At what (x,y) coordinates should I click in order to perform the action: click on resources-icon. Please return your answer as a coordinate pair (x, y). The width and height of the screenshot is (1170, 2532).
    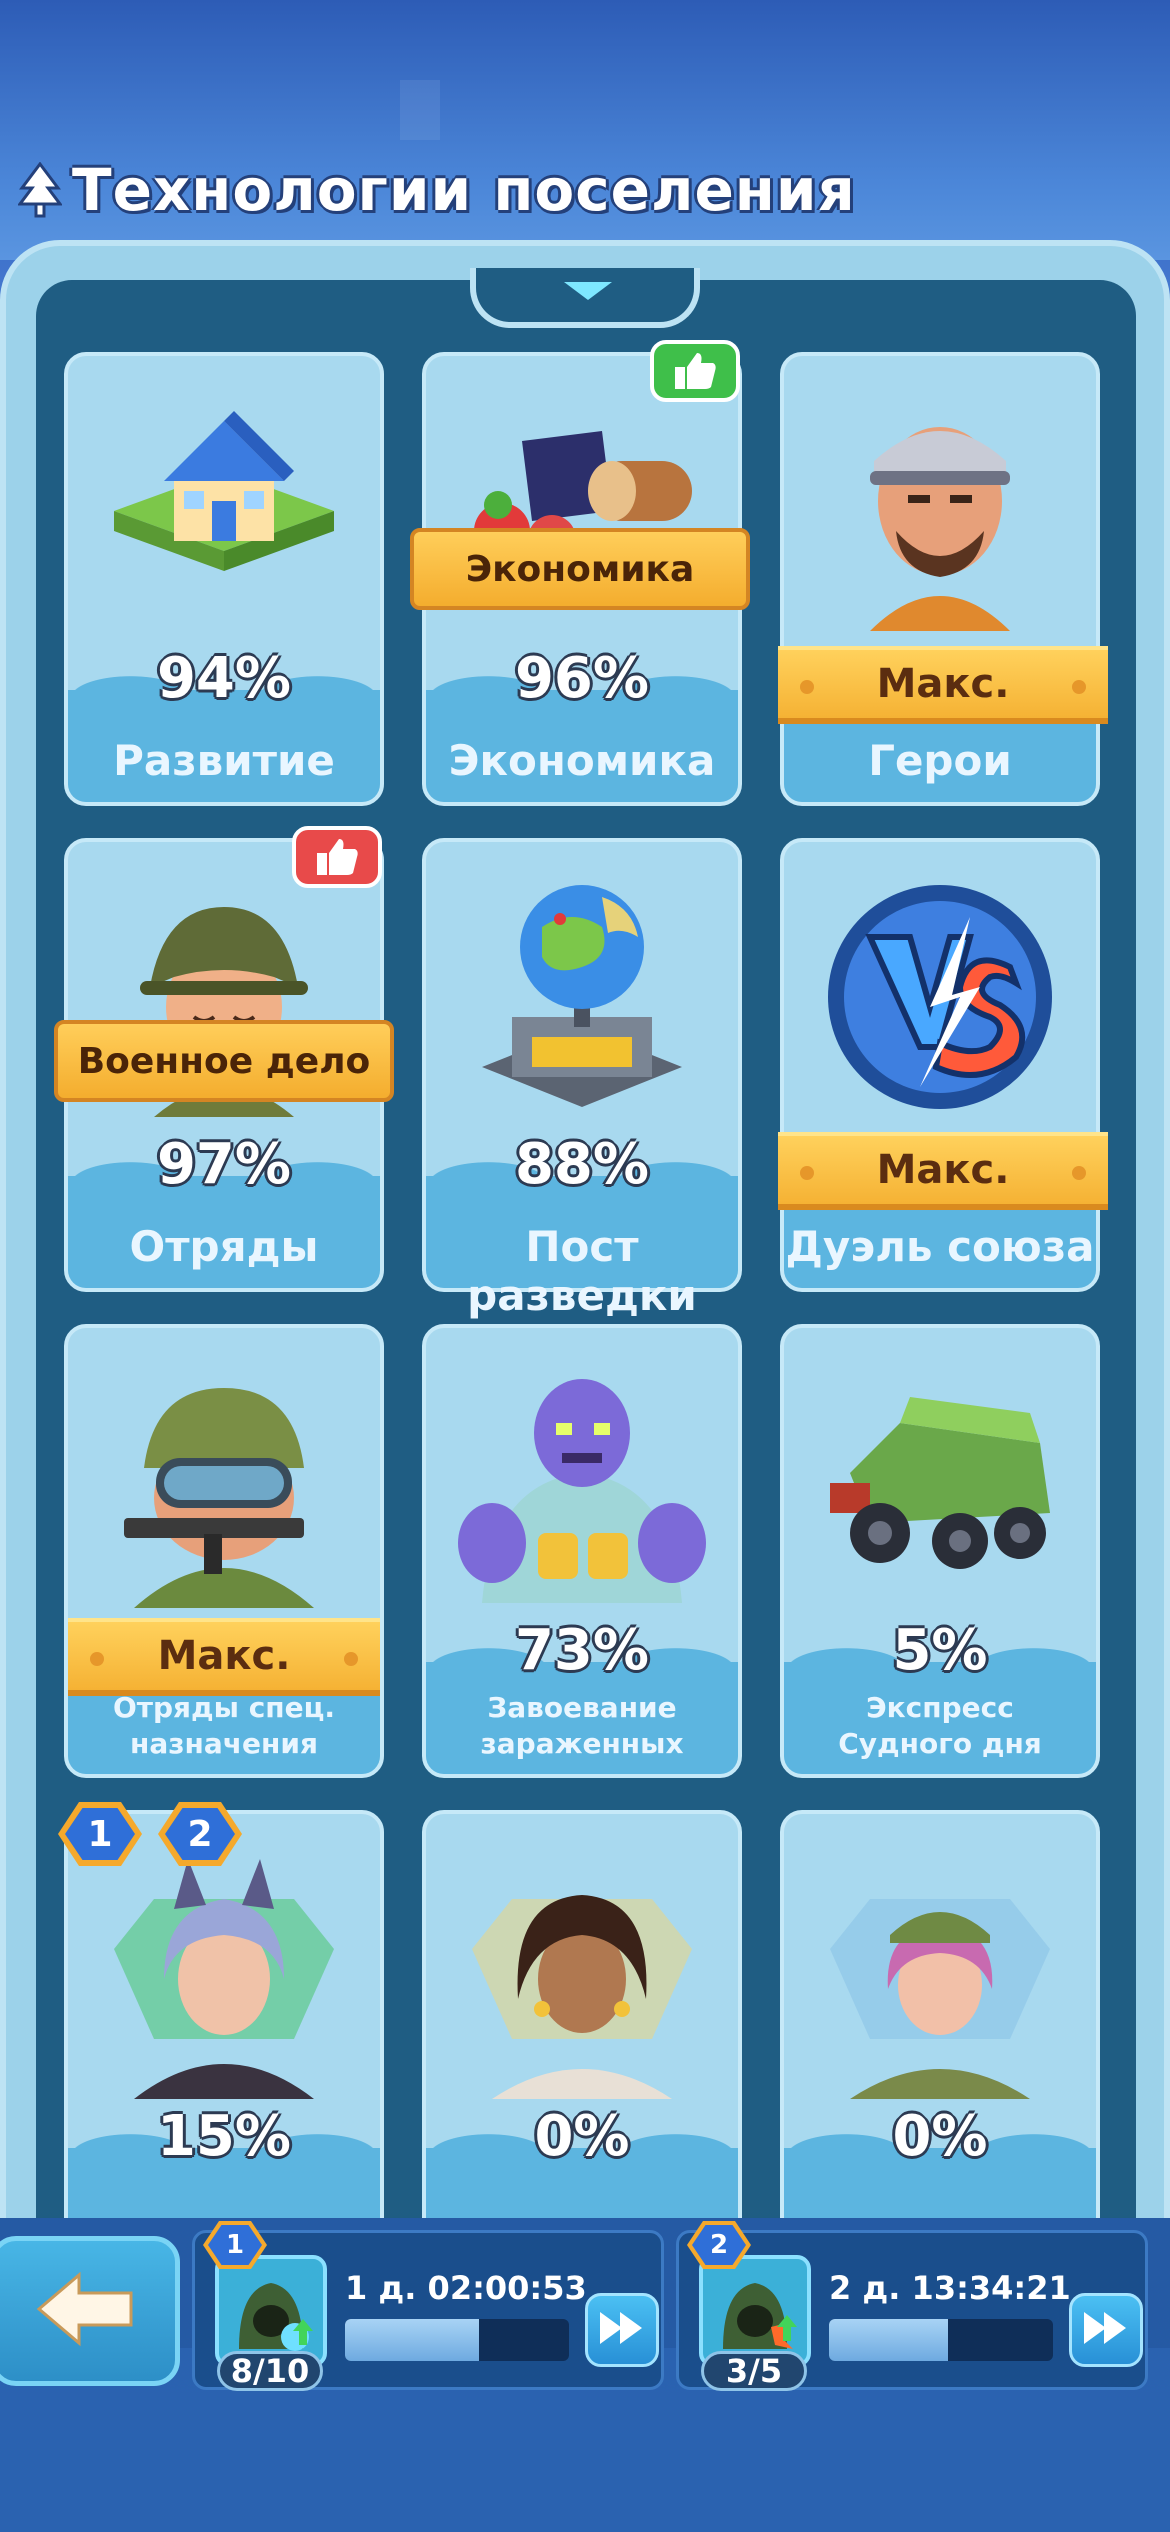
    Looking at the image, I should click on (582, 511).